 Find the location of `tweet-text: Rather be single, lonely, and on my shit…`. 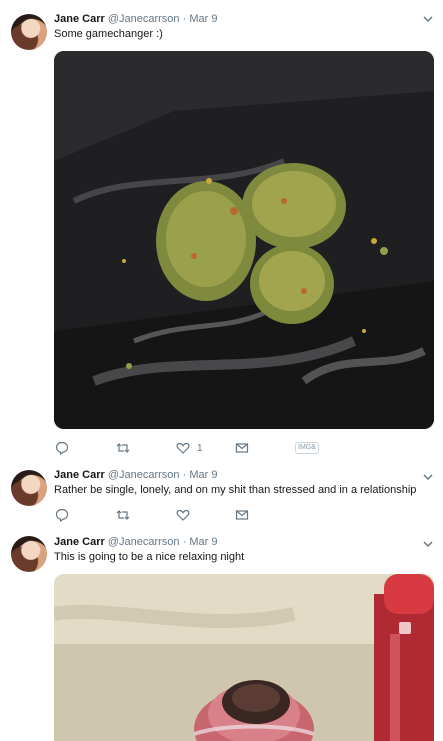

tweet-text: Rather be single, lonely, and on my shit… is located at coordinates (235, 490).